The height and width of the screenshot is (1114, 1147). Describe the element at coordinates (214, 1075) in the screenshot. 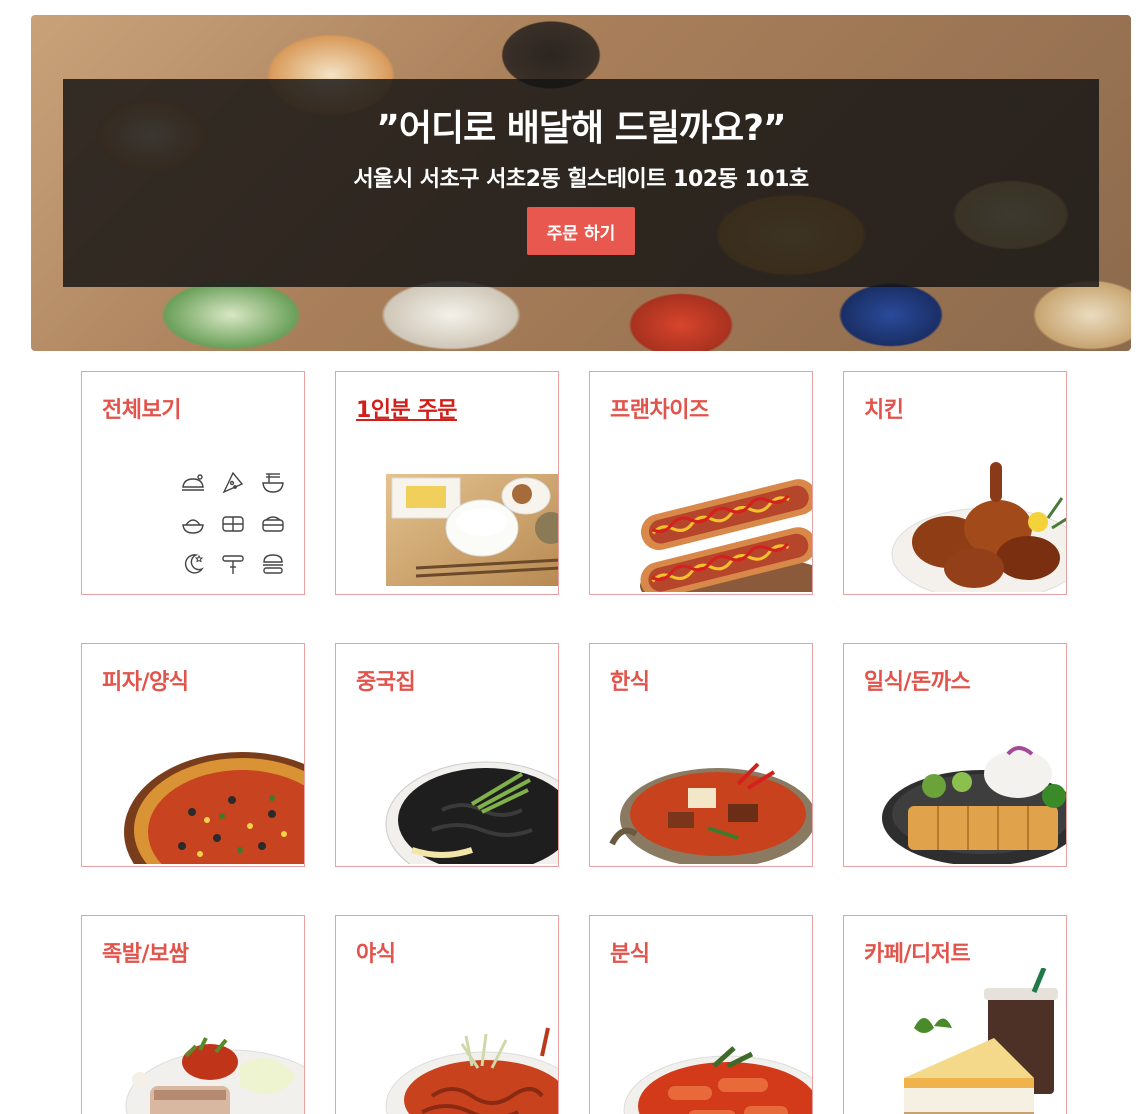

I see `bossam-image` at that location.